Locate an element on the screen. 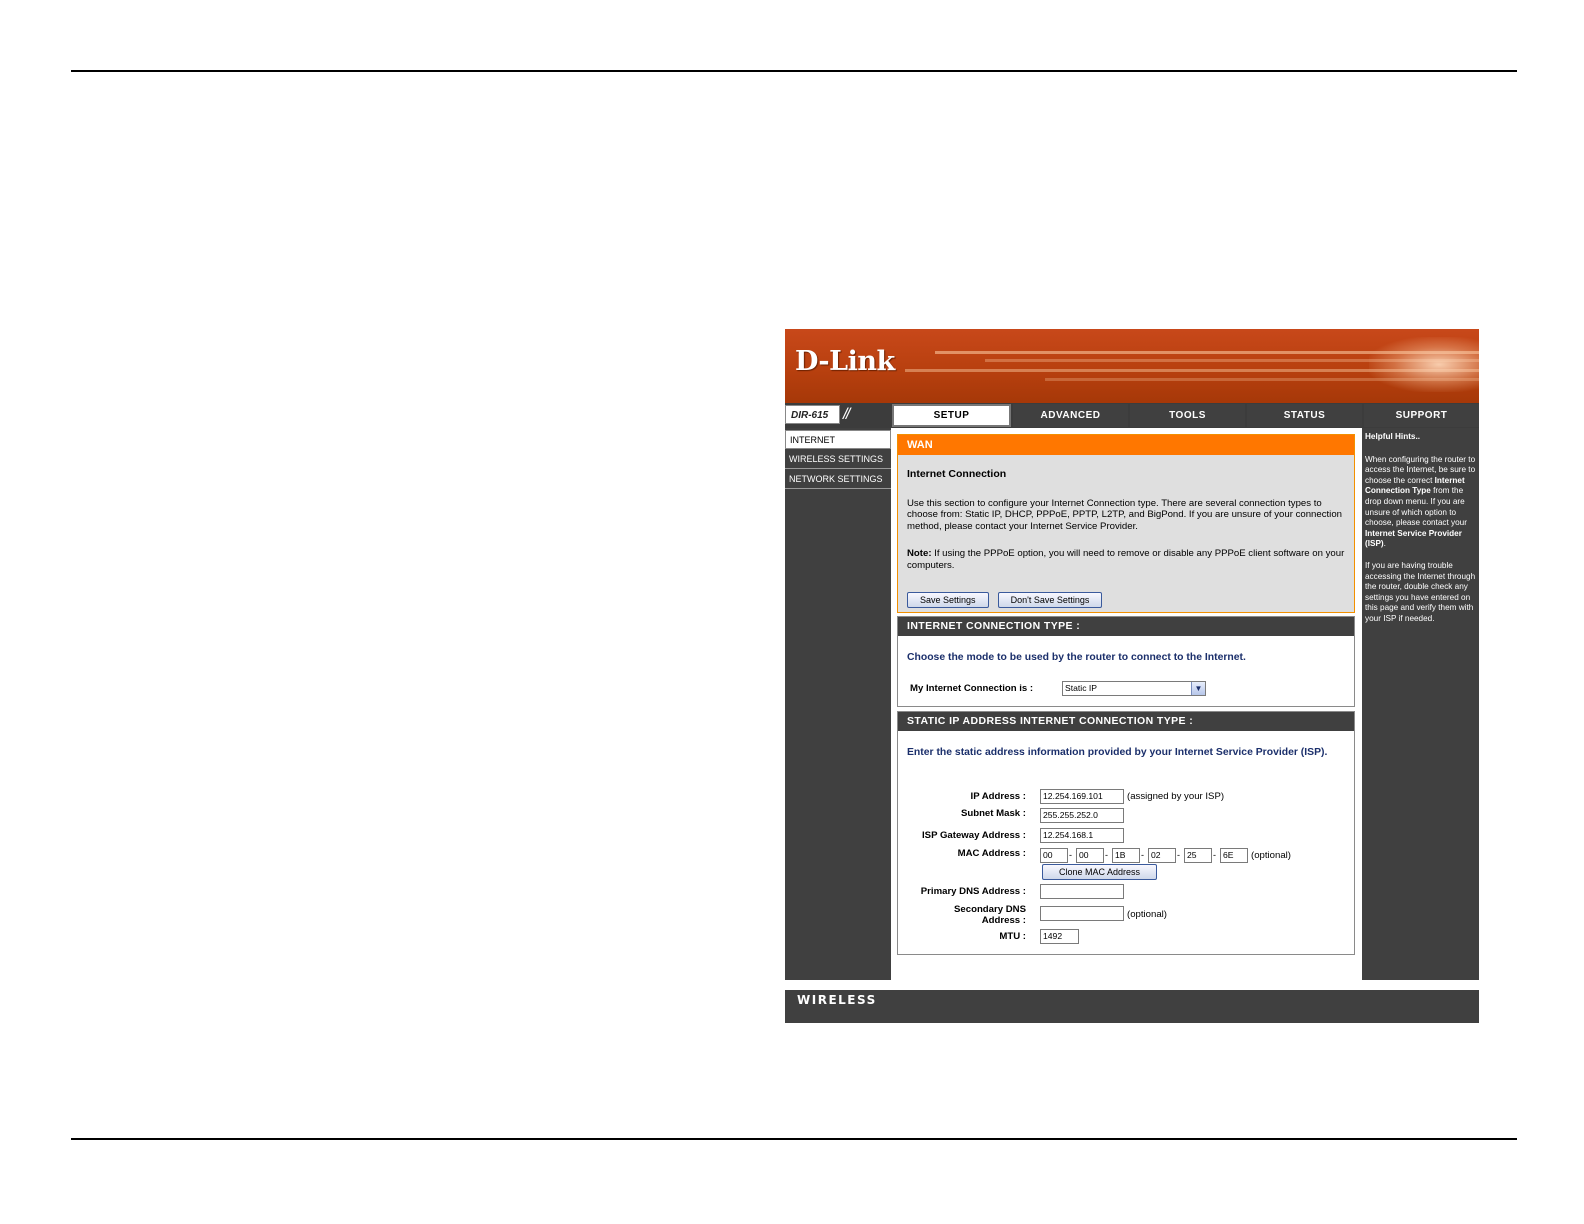 The width and height of the screenshot is (1584, 1224). top-rule is located at coordinates (794, 71).